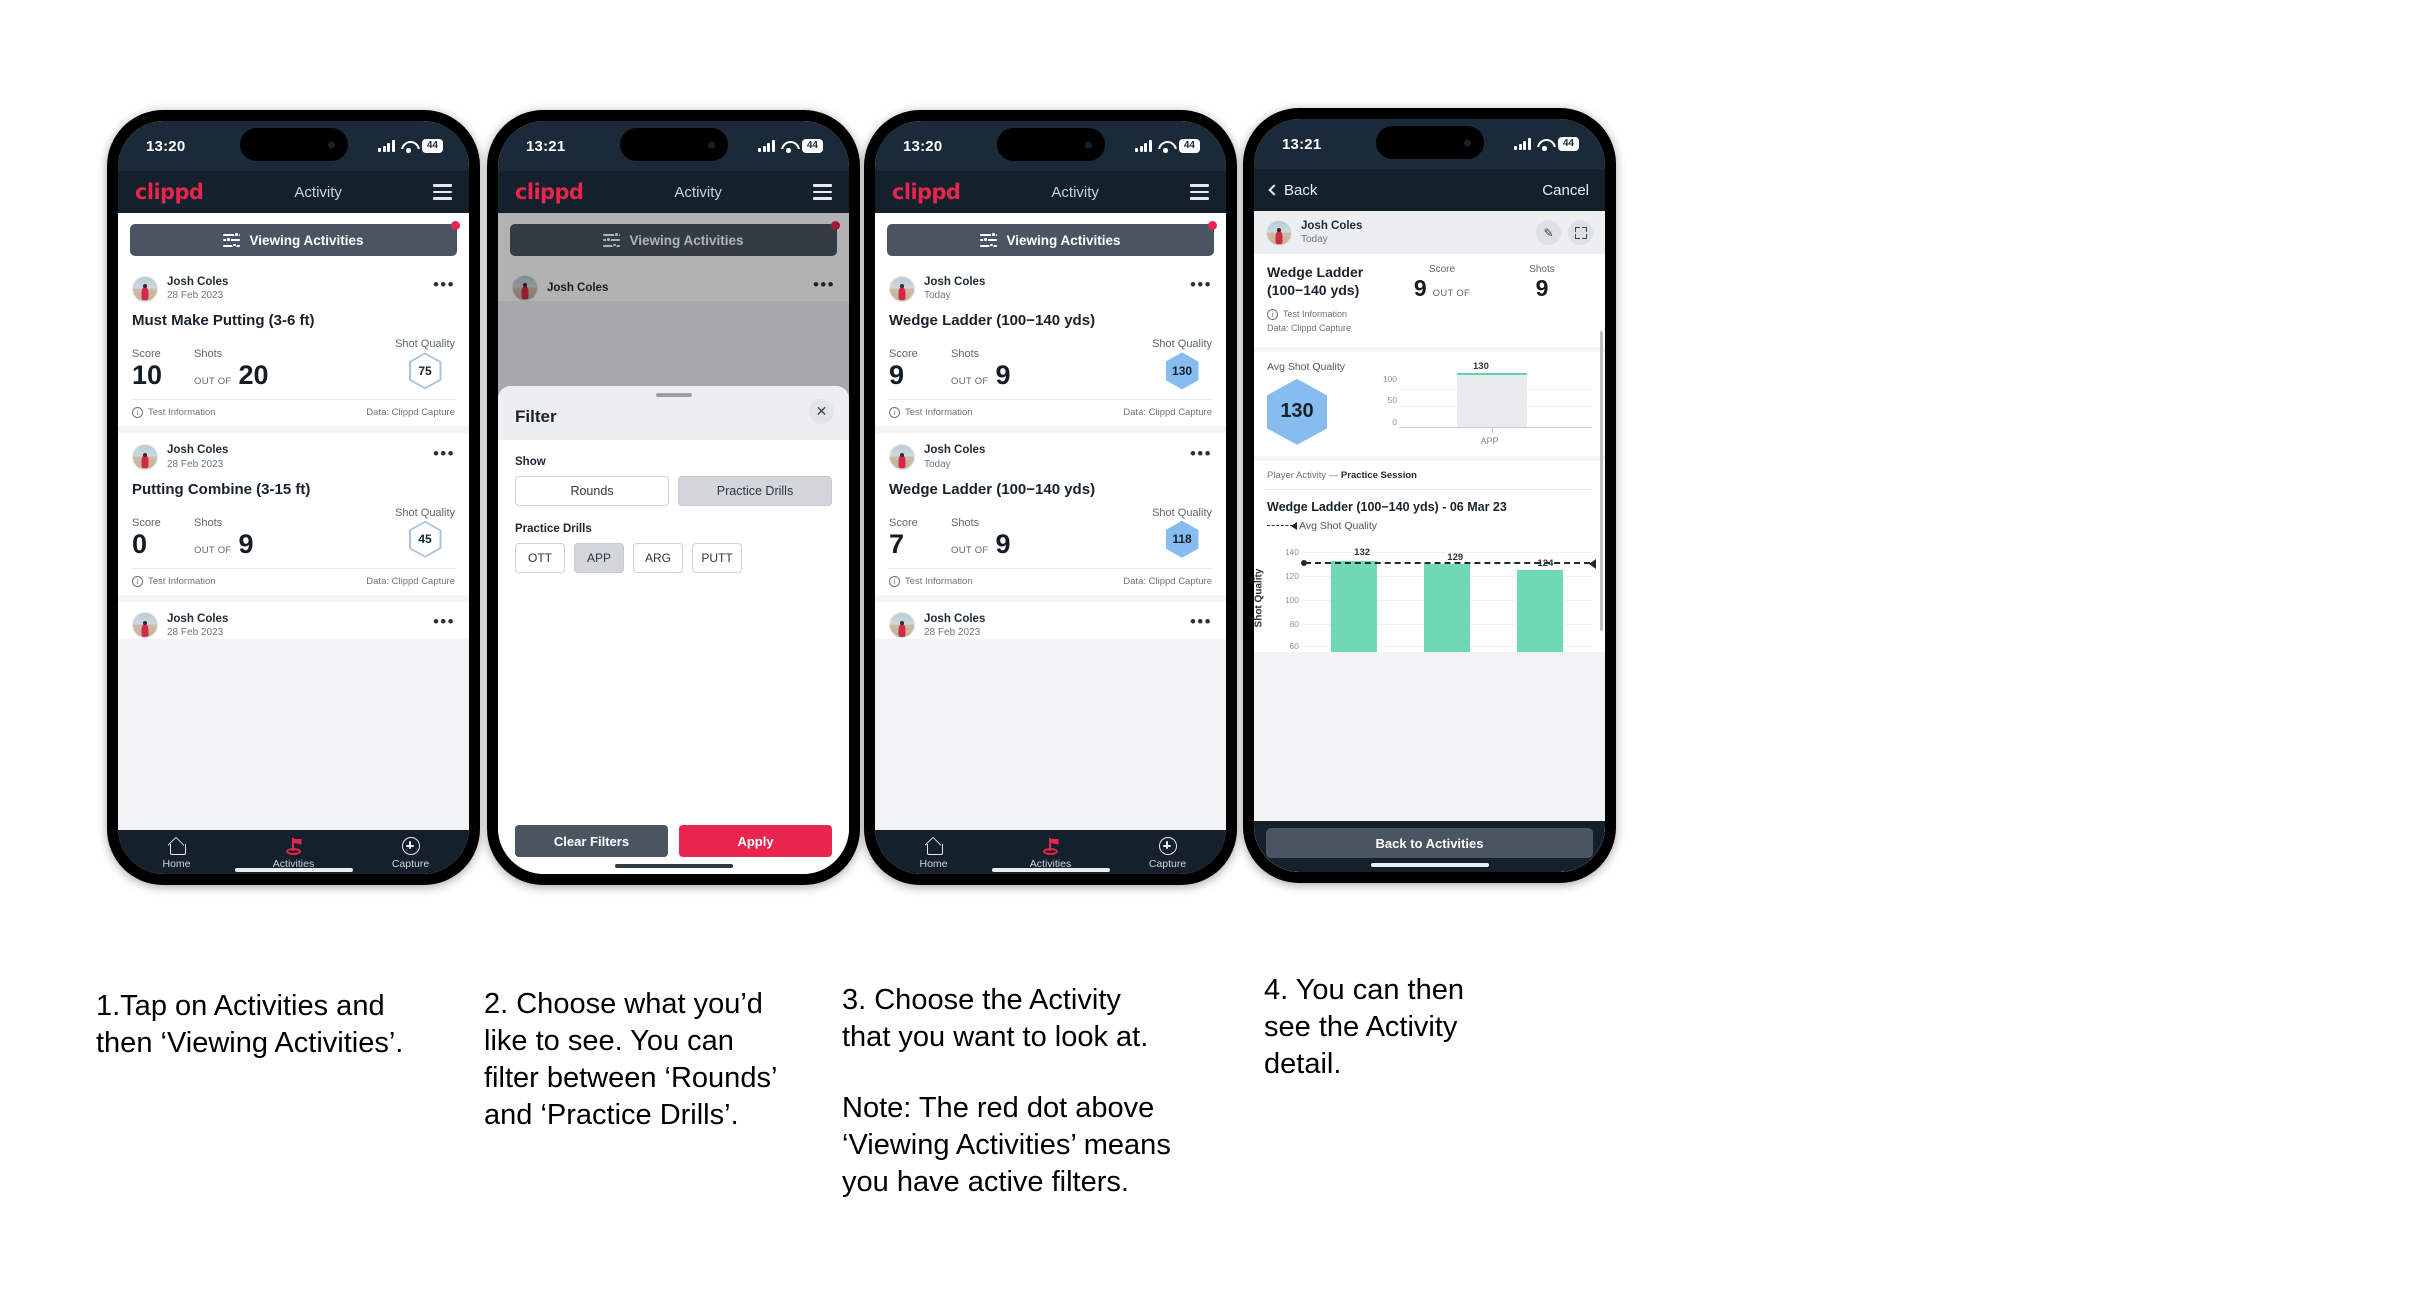  I want to click on status-indicators: 44, so click(410, 146).